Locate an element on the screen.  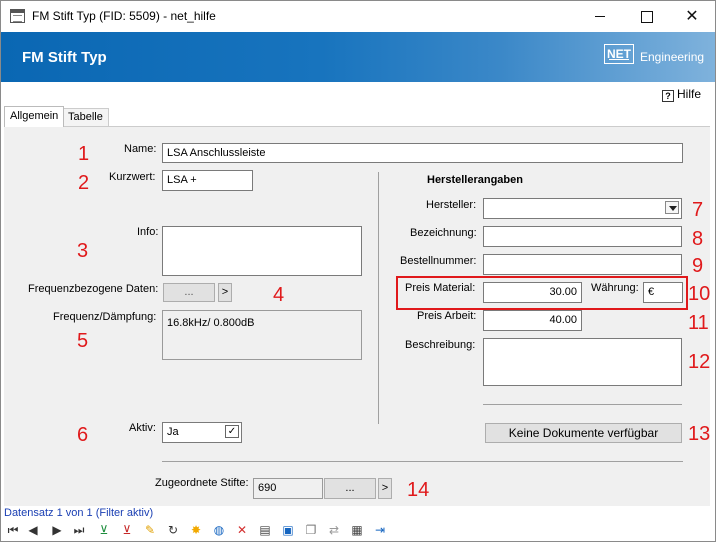
zugeordnete-open-button: > is located at coordinates (385, 488).